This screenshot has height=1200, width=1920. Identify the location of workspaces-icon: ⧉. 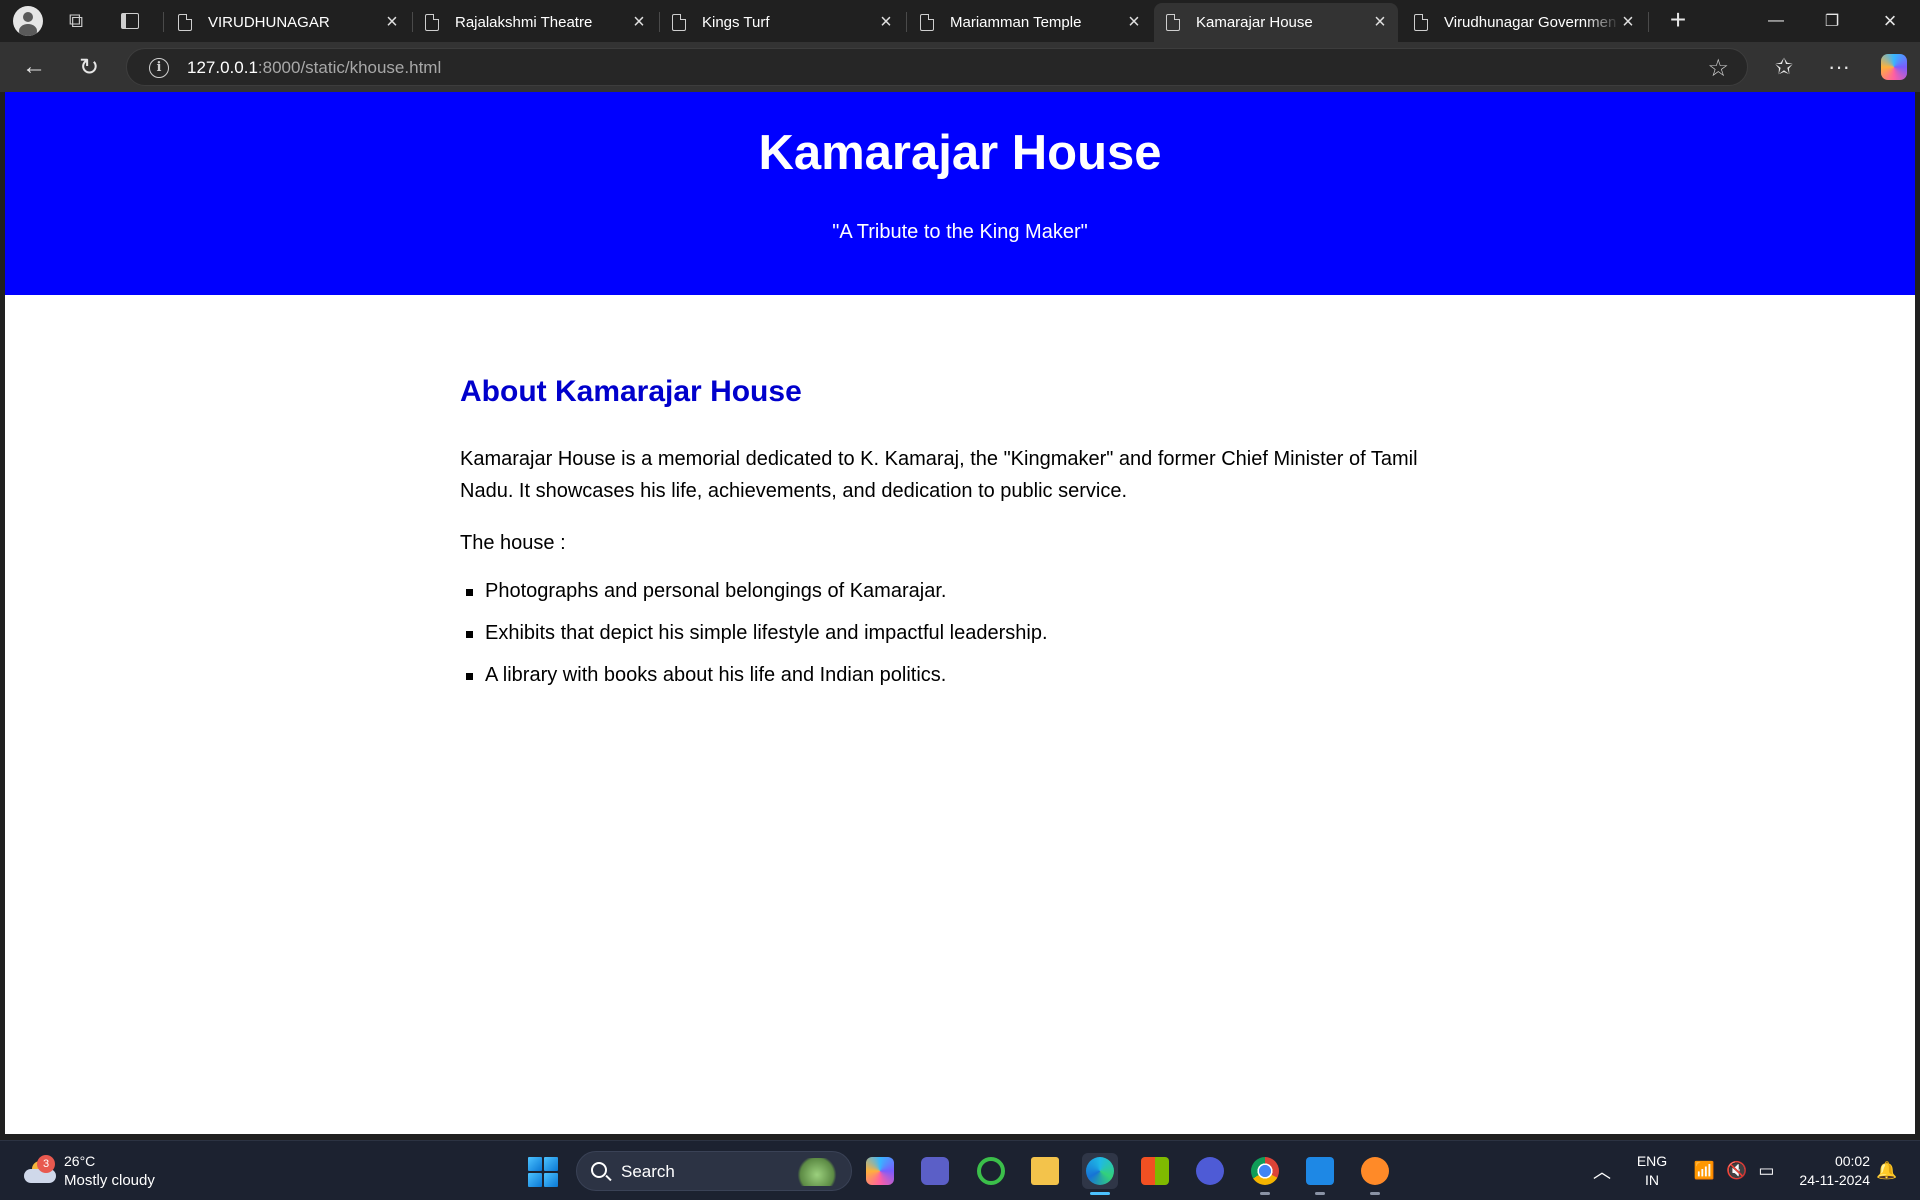
(76, 20).